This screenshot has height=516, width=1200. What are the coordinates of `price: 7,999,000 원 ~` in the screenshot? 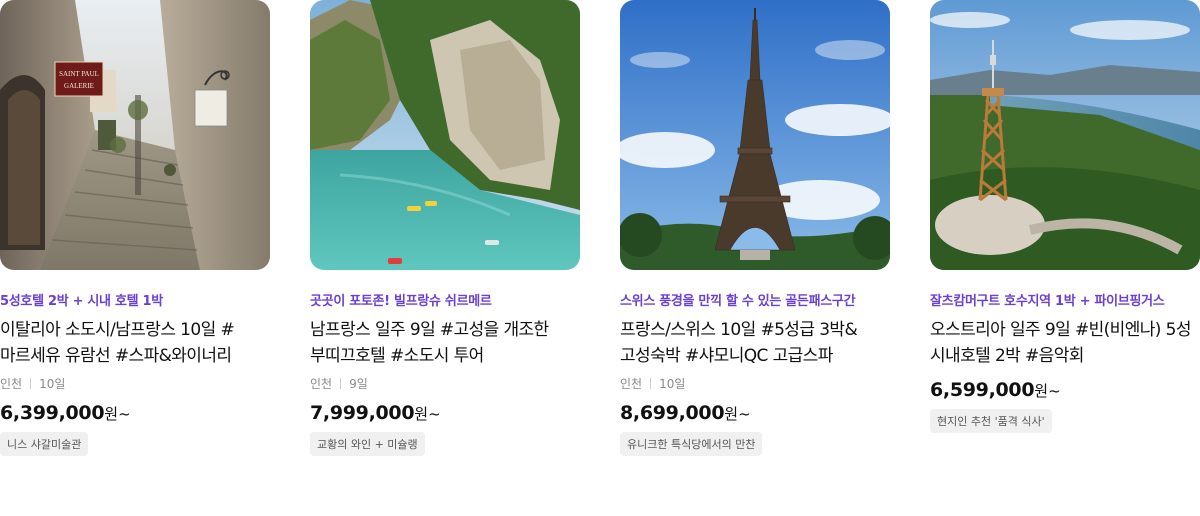 It's located at (445, 413).